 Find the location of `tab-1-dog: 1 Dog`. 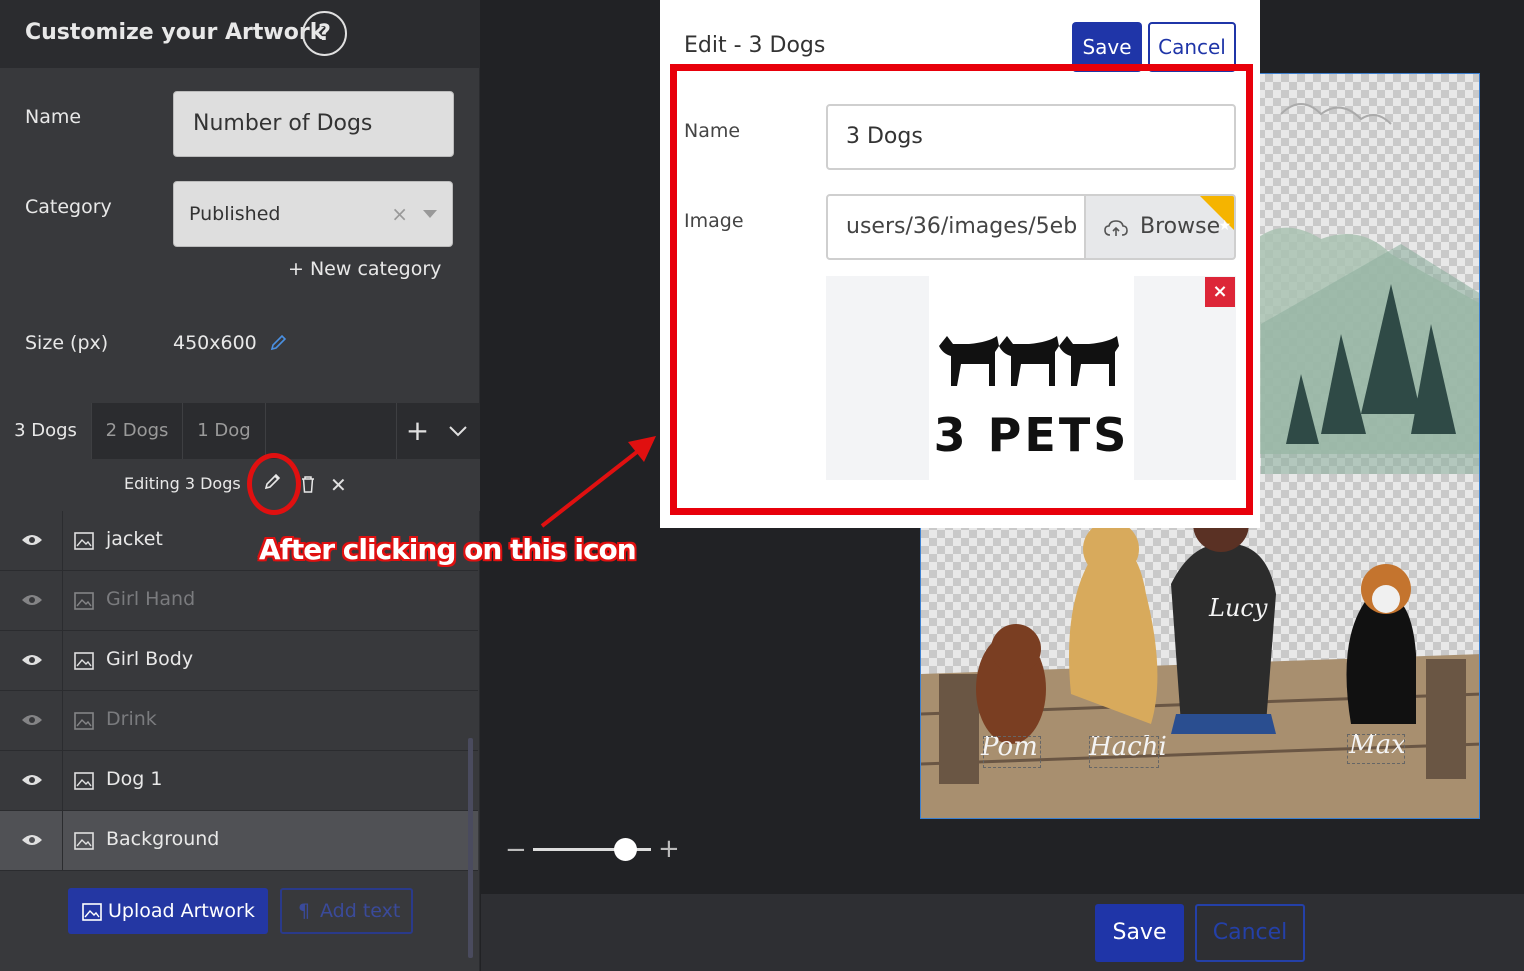

tab-1-dog: 1 Dog is located at coordinates (224, 431).